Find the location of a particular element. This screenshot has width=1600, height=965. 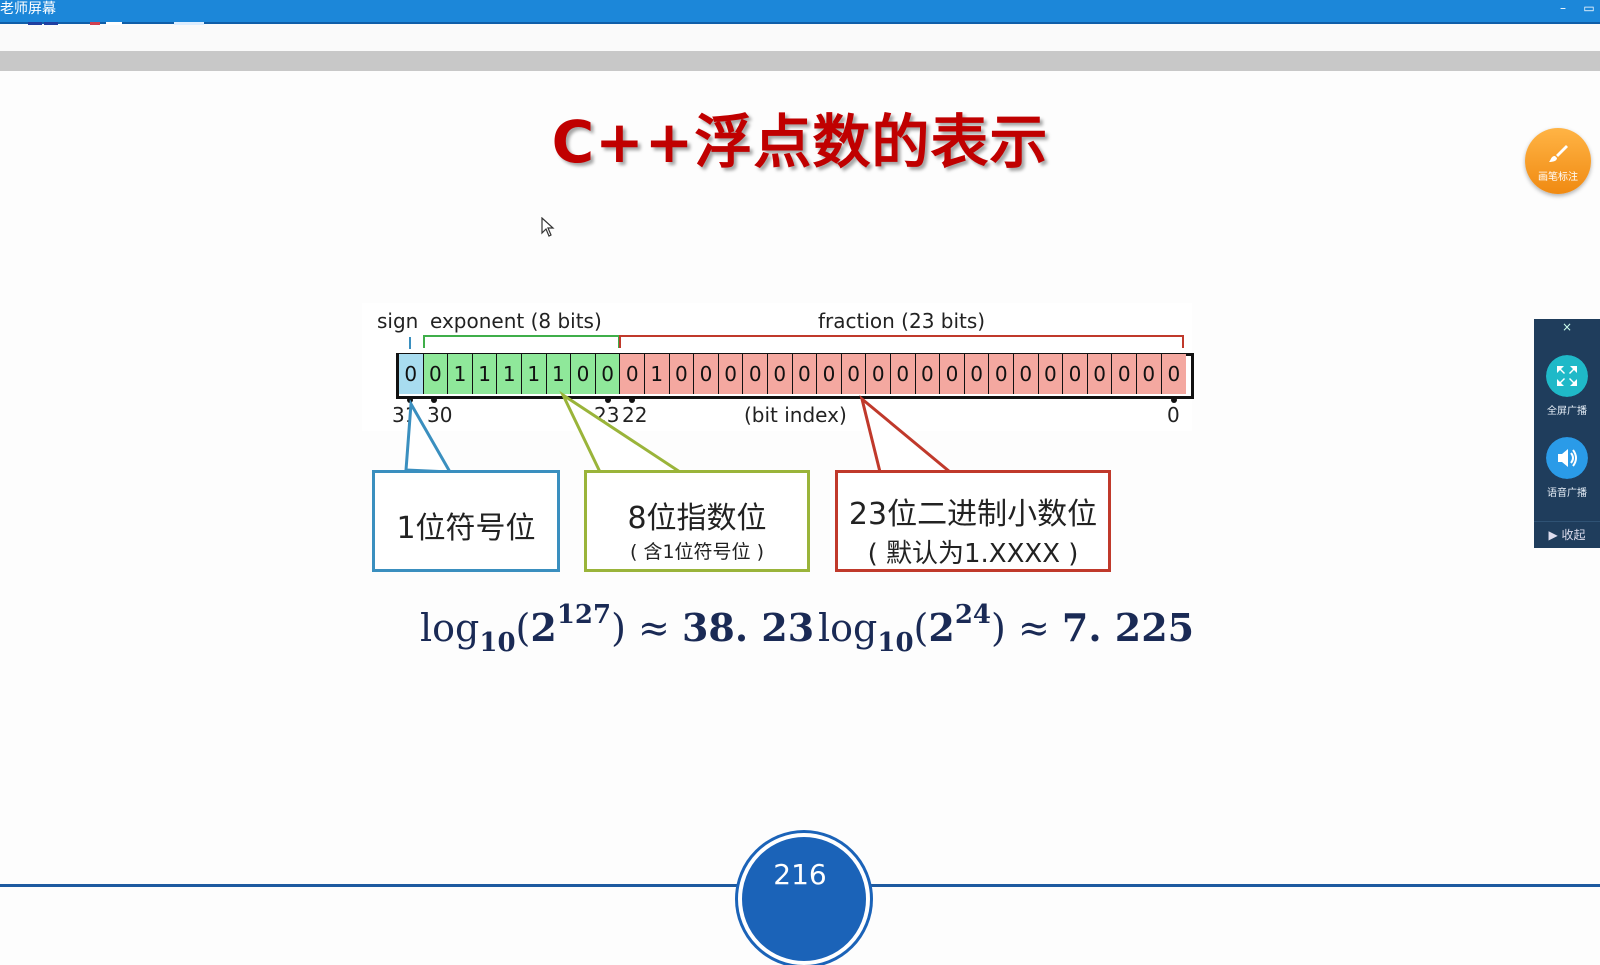

pen-annotation-button: 画笔标注 is located at coordinates (1558, 161).